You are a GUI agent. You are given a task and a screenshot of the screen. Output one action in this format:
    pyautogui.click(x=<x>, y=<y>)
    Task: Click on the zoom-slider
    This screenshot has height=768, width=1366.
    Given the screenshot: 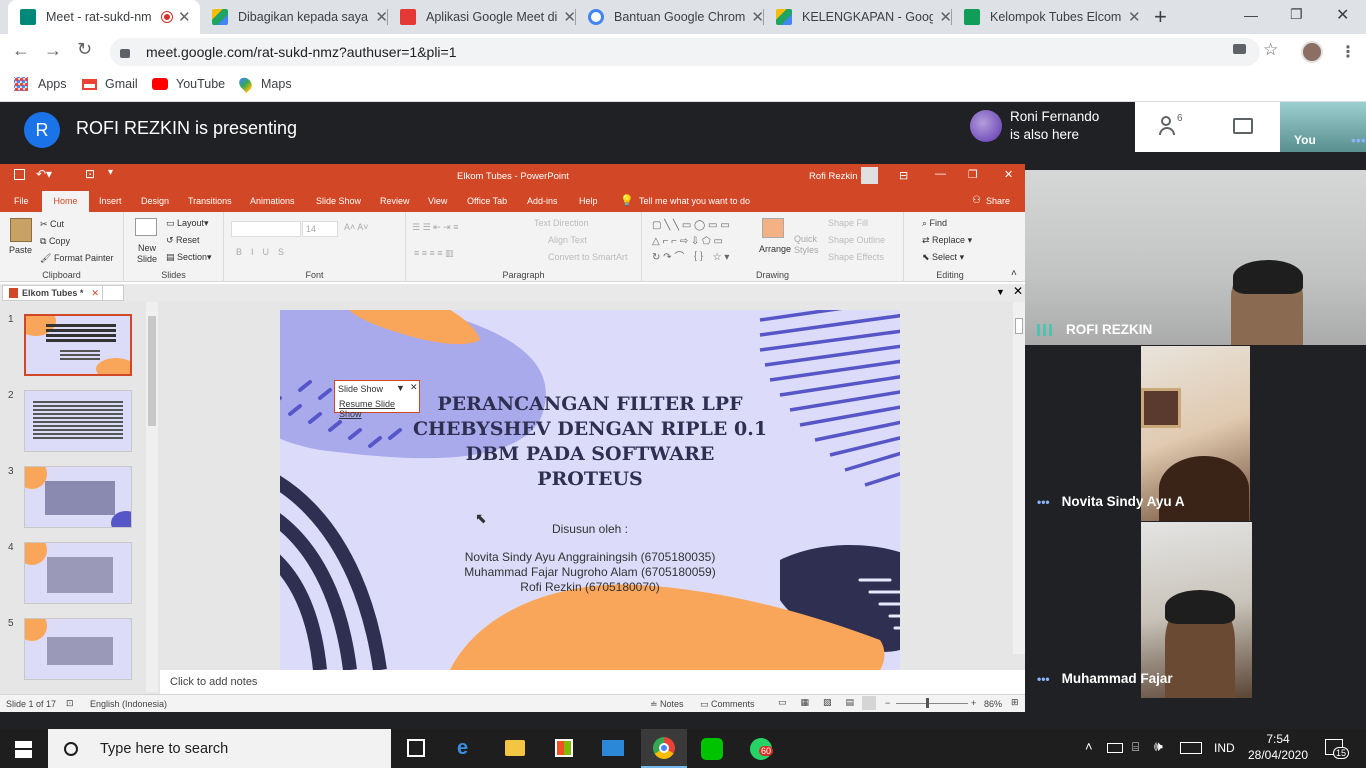 What is the action you would take?
    pyautogui.click(x=932, y=703)
    